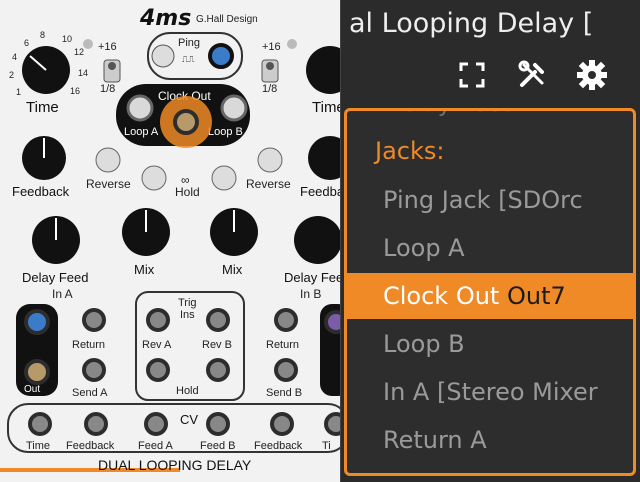  I want to click on jack-item-label: Return A, so click(435, 440).